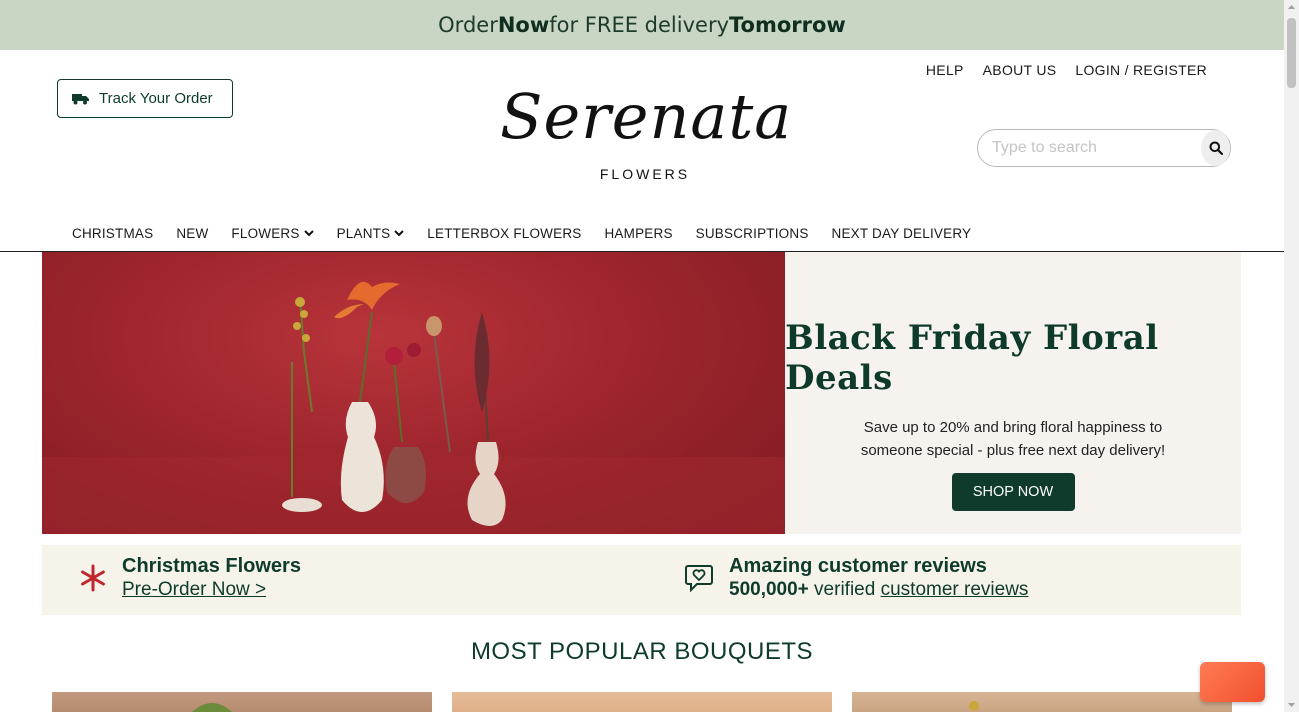 This screenshot has height=712, width=1299. I want to click on nav-item-letterbox-flowers: LETTERBOX FLOWERS, so click(504, 233).